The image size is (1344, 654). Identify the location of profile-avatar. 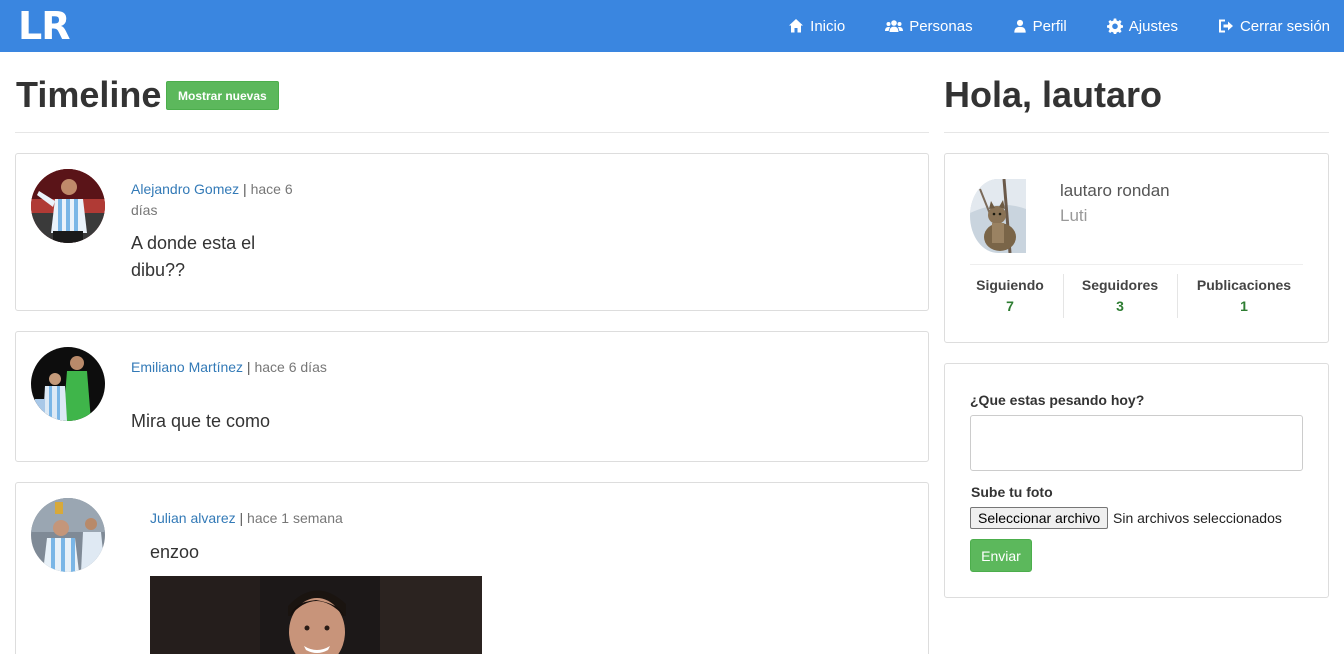
(998, 216).